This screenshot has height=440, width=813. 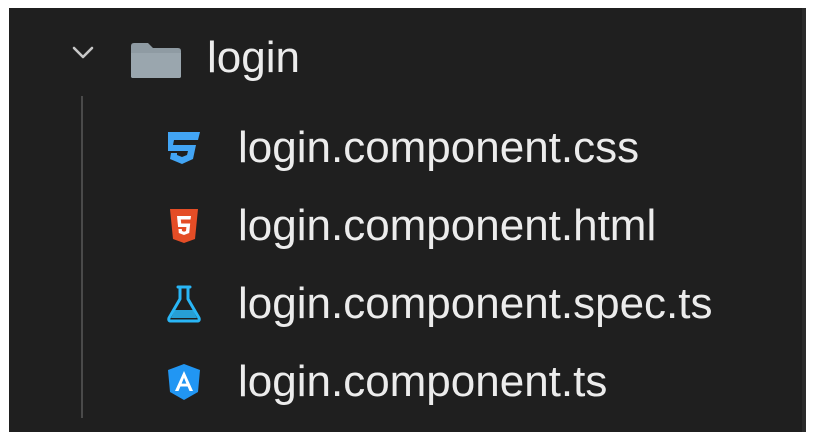 What do you see at coordinates (253, 57) in the screenshot?
I see `folder-label: login` at bounding box center [253, 57].